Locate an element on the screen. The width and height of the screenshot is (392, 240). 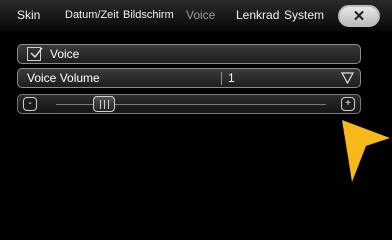
dropdown-triangle-icon is located at coordinates (347, 78).